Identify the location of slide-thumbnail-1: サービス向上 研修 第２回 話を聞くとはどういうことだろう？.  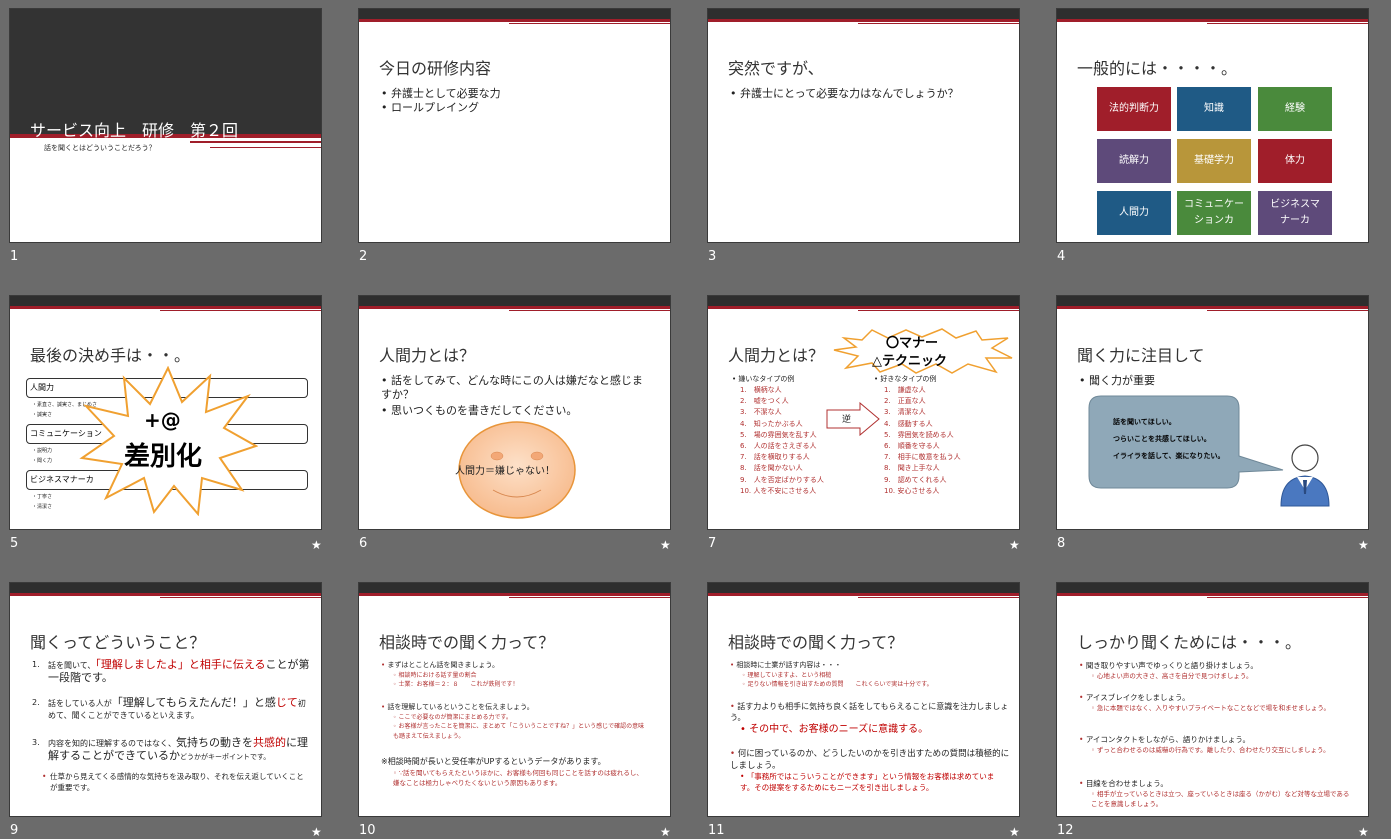
(165, 125).